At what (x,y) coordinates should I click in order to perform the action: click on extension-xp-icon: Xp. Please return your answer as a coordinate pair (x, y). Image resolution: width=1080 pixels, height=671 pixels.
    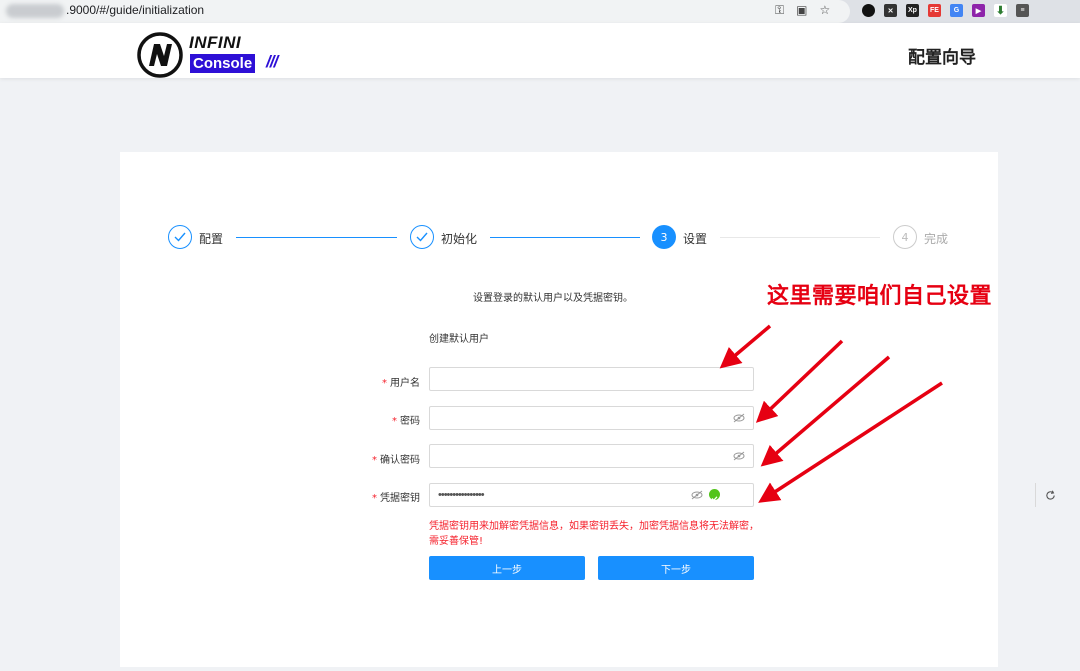
    Looking at the image, I should click on (912, 10).